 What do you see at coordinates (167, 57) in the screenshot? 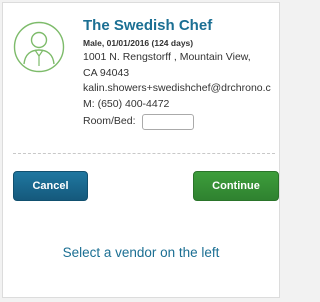
I see `patient-address-line1: 1001 N. Rengstorff , Mountain View,` at bounding box center [167, 57].